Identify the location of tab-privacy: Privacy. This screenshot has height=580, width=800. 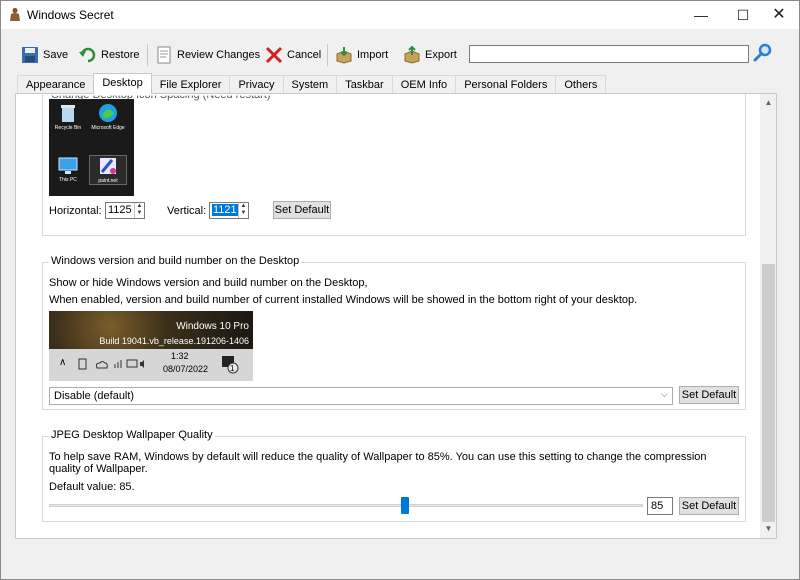
(256, 84).